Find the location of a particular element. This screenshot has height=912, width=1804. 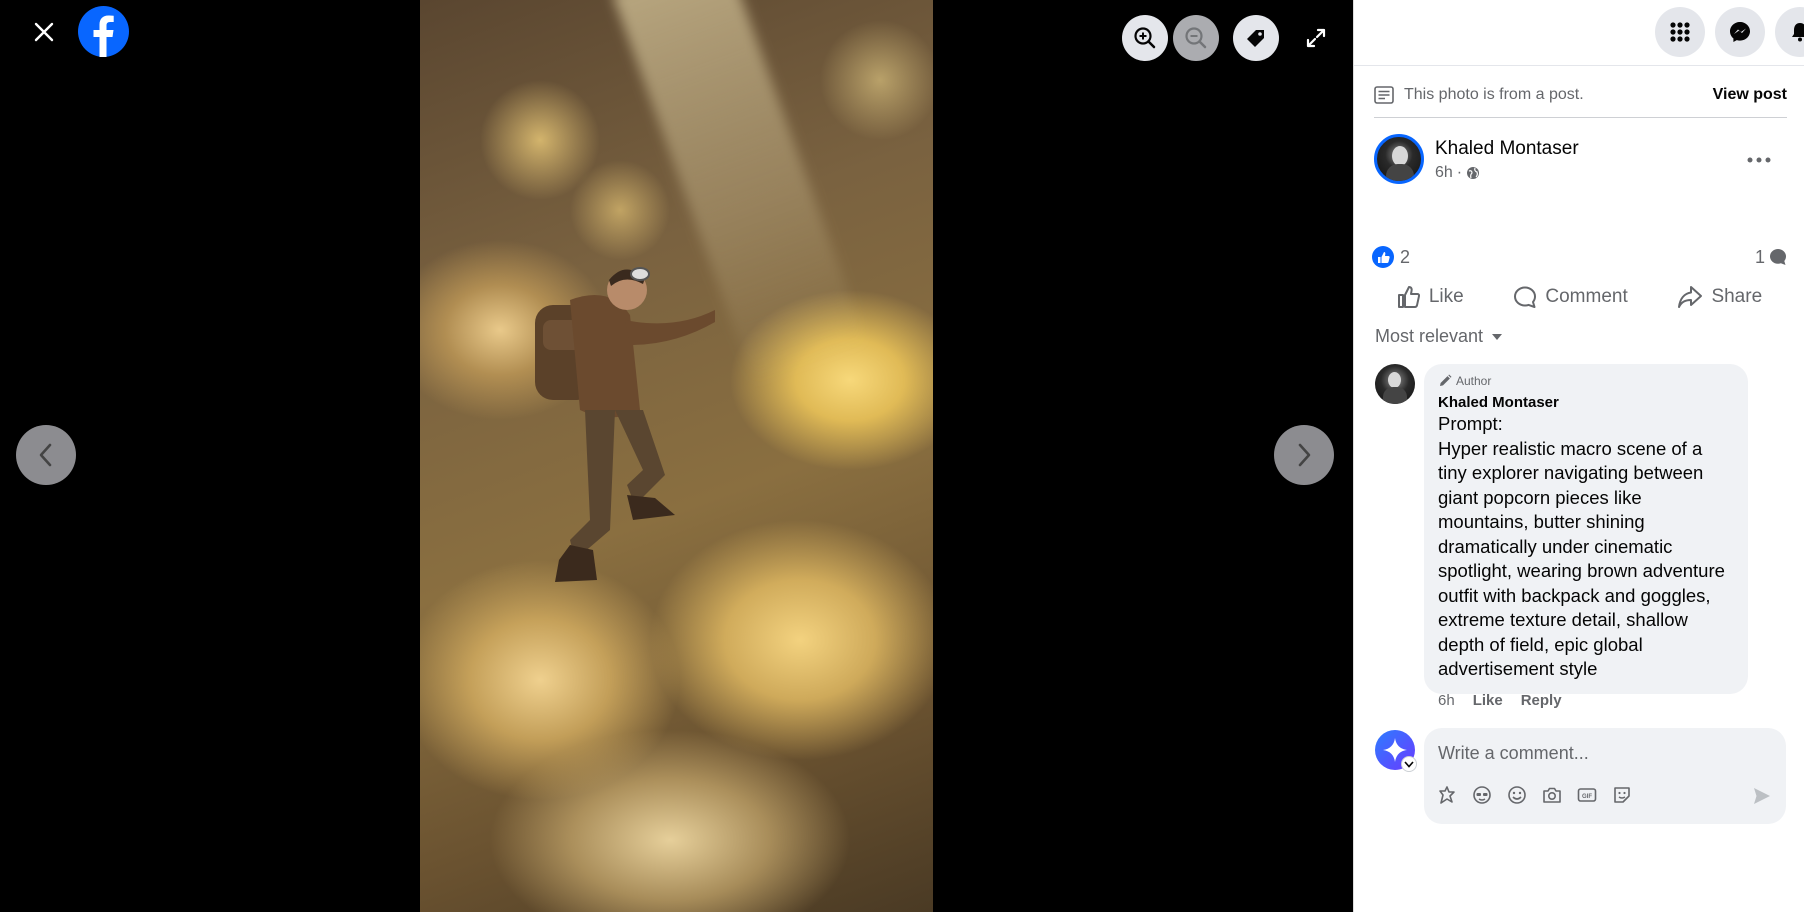

share-label: Share is located at coordinates (1737, 296).